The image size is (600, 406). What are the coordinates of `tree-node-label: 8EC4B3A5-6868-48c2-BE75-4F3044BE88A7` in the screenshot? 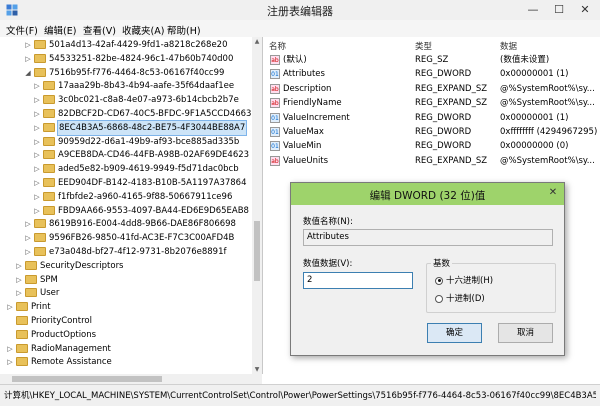 It's located at (152, 127).